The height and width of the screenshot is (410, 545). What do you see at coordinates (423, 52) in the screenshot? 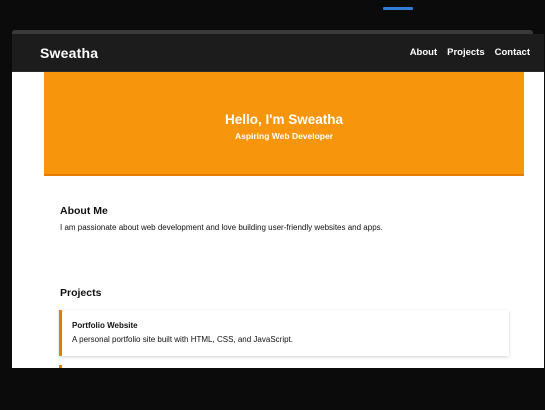
I see `nav-link-about: About` at bounding box center [423, 52].